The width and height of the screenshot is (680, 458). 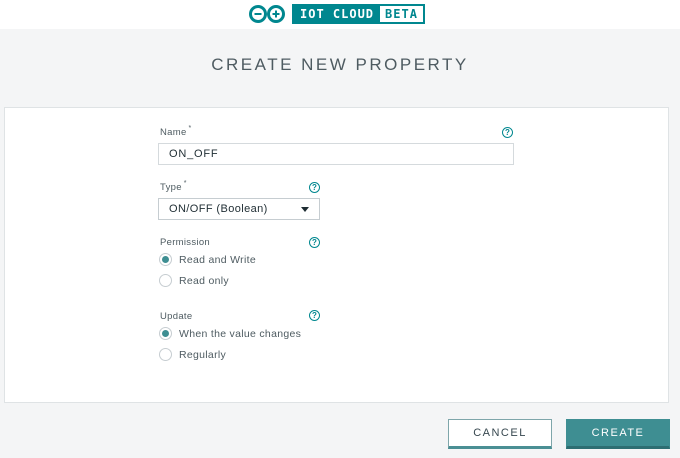 I want to click on page-title: CREATE NEW PROPERTY, so click(x=340, y=64).